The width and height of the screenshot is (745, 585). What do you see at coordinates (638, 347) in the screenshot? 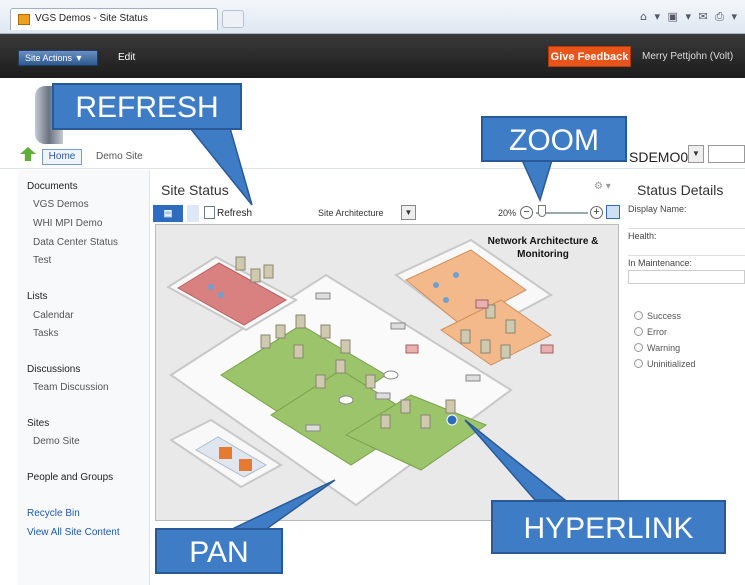
I see `legend-warning-radio` at bounding box center [638, 347].